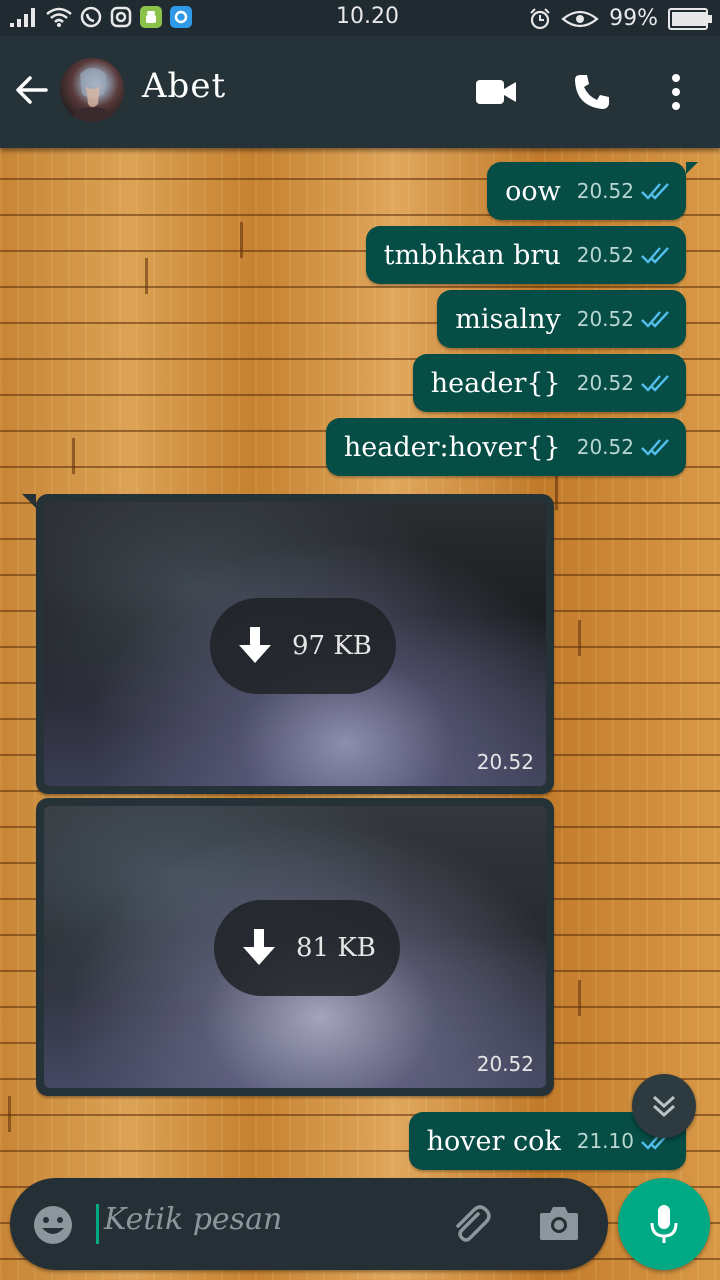 This screenshot has height=1280, width=720. I want to click on voice-record-button, so click(664, 1224).